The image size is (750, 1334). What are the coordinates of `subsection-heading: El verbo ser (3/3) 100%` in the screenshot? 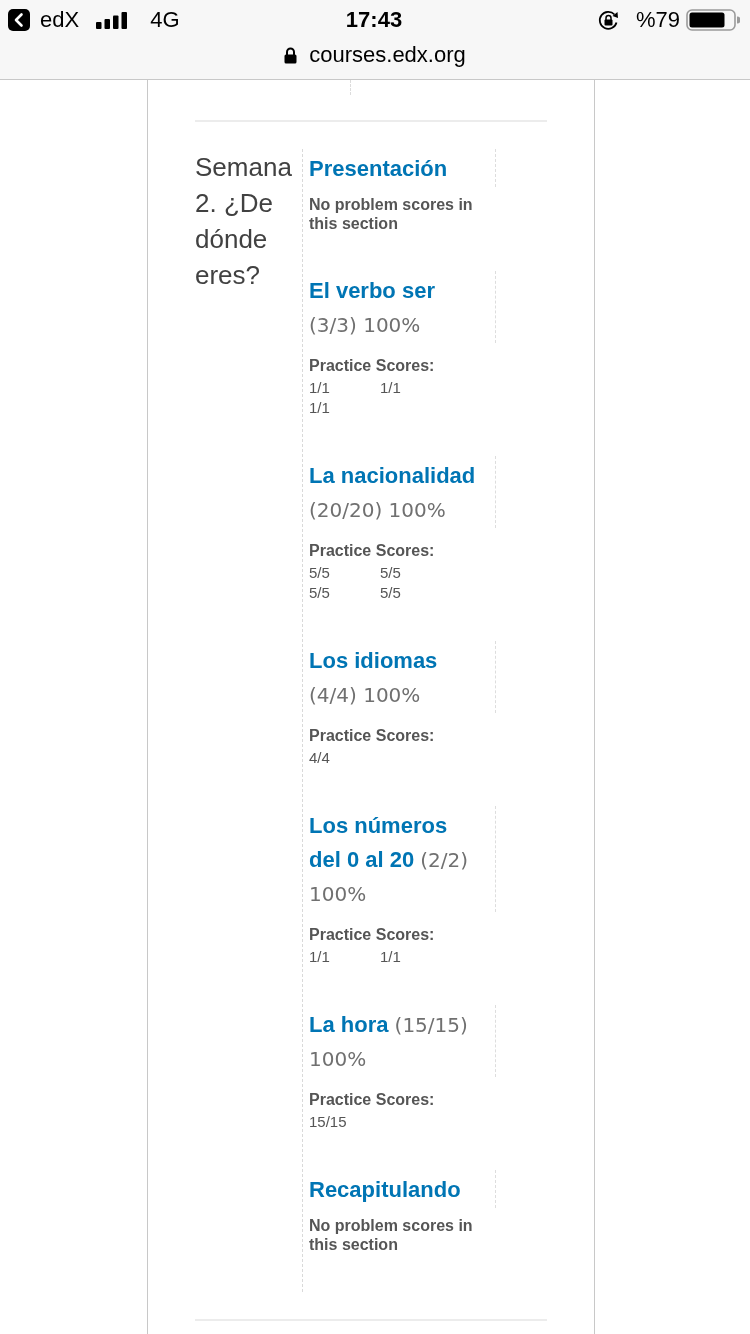 It's located at (402, 307).